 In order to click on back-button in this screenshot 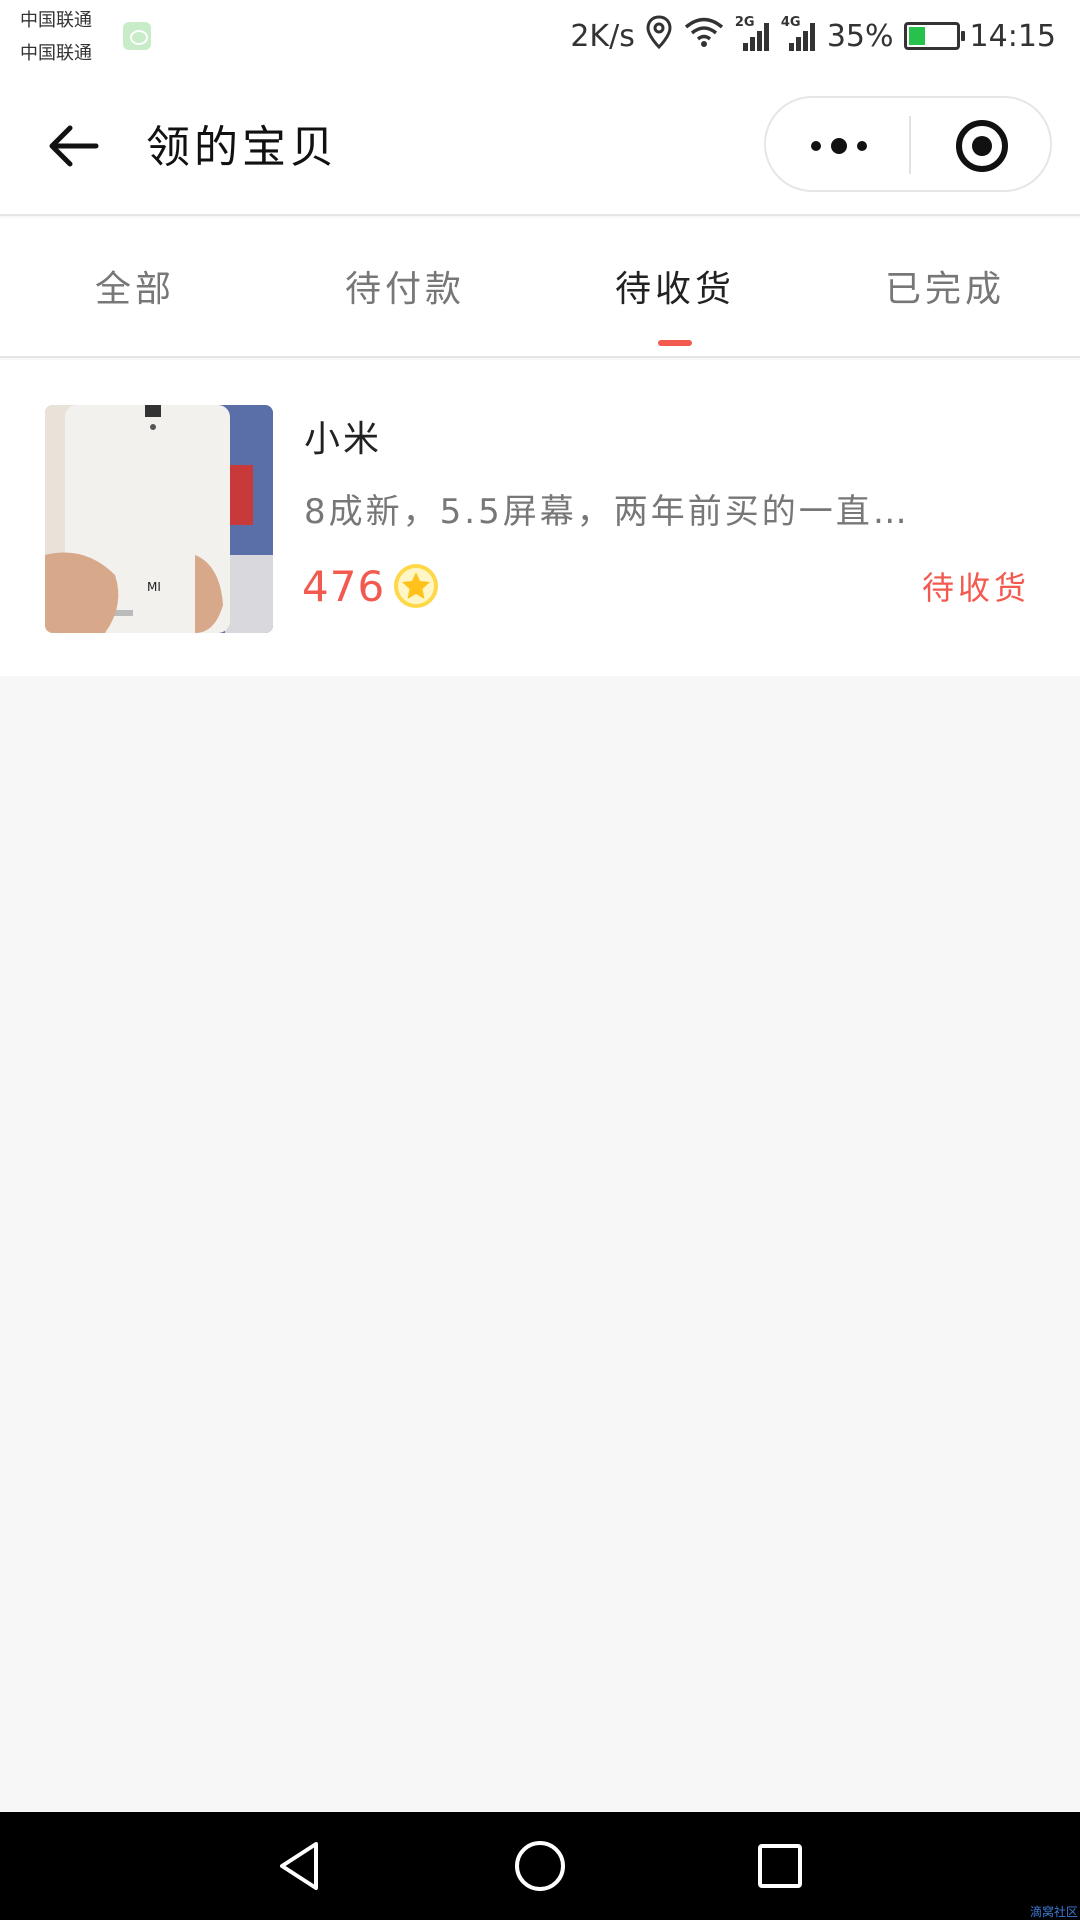, I will do `click(74, 146)`.